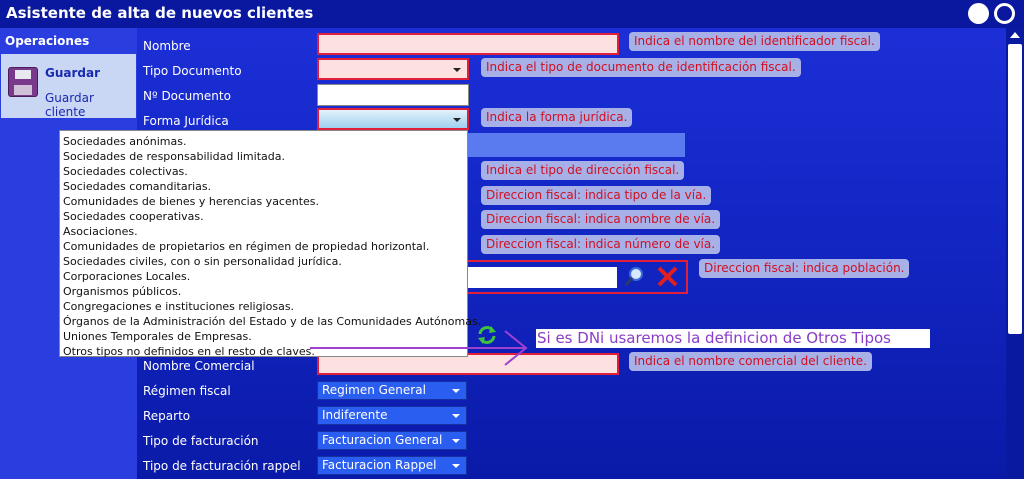 Image resolution: width=1024 pixels, height=479 pixels. What do you see at coordinates (419, 348) in the screenshot?
I see `annotation-arrow-icon` at bounding box center [419, 348].